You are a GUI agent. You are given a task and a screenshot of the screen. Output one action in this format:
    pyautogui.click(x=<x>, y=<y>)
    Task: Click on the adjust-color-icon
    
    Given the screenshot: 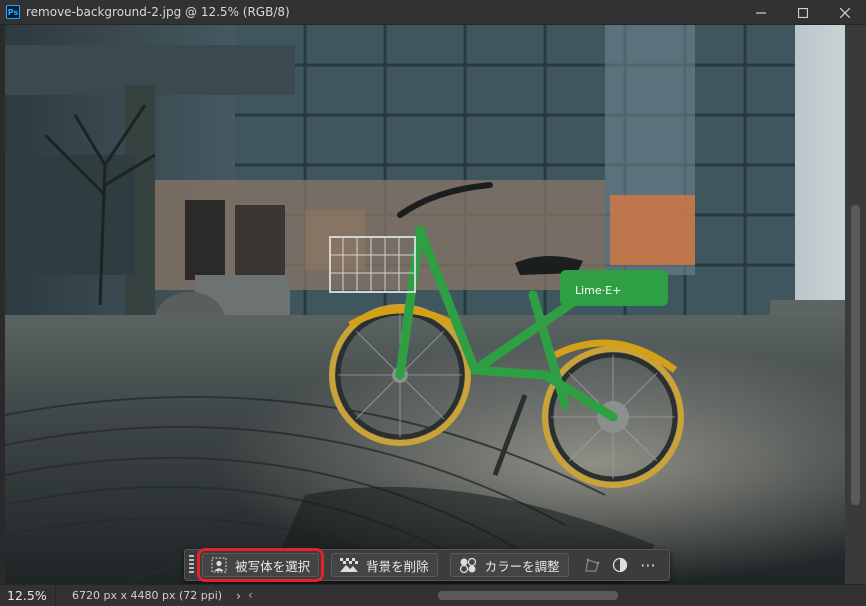 What is the action you would take?
    pyautogui.click(x=468, y=565)
    